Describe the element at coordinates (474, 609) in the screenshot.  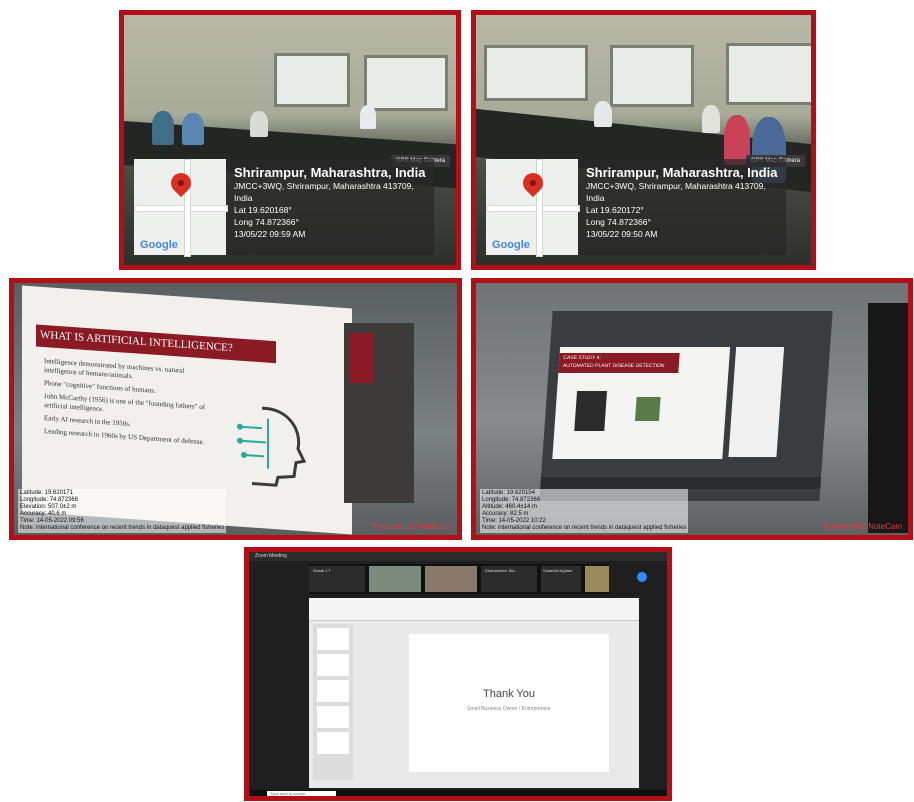
I see `ribbon` at that location.